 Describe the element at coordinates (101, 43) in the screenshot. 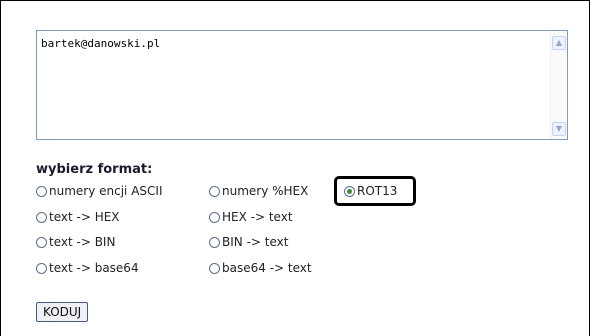

I see `textarea-content: bartek@danowski.pl` at that location.